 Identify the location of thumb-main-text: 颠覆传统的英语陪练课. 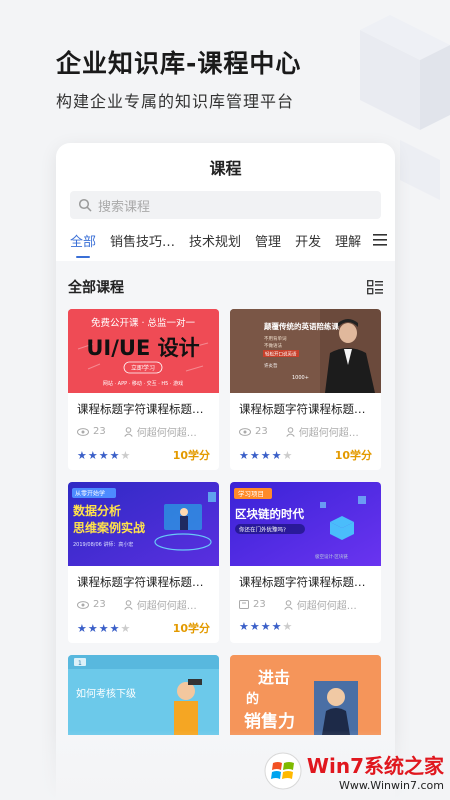
(301, 326).